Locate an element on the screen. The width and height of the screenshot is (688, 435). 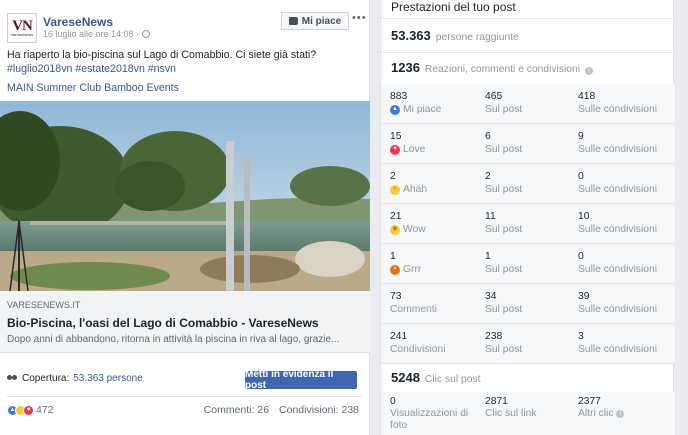
interactions-summary: 1236 Reazioni, commenti e condivisioni i is located at coordinates (492, 67).